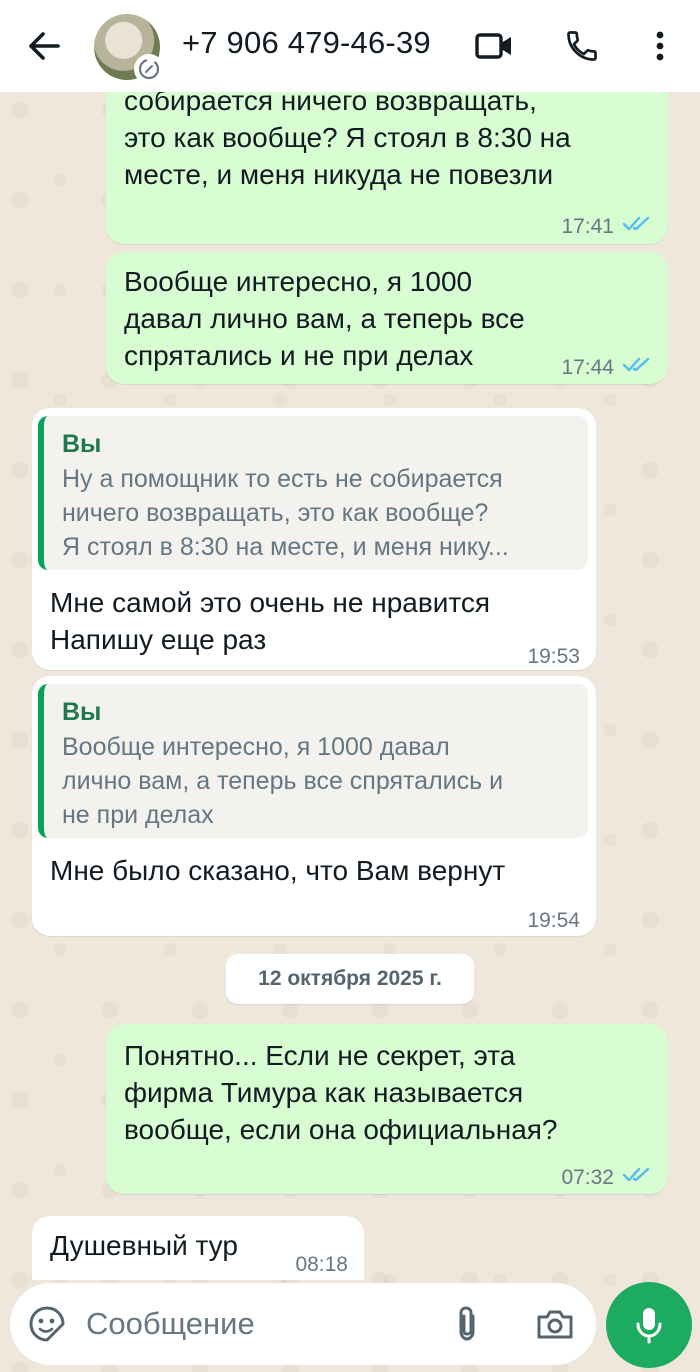 This screenshot has width=700, height=1372. Describe the element at coordinates (44, 46) in the screenshot. I see `back-arrow-icon` at that location.